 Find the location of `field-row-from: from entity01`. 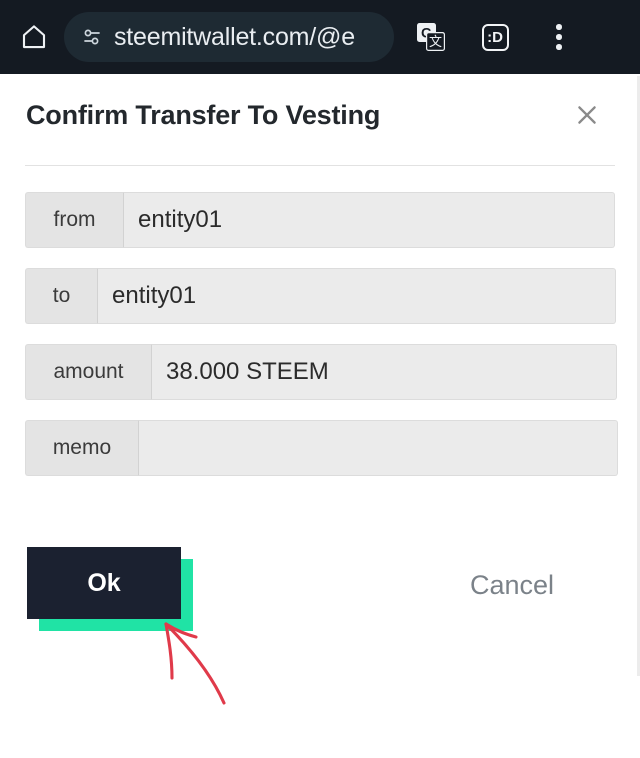

field-row-from: from entity01 is located at coordinates (320, 220).